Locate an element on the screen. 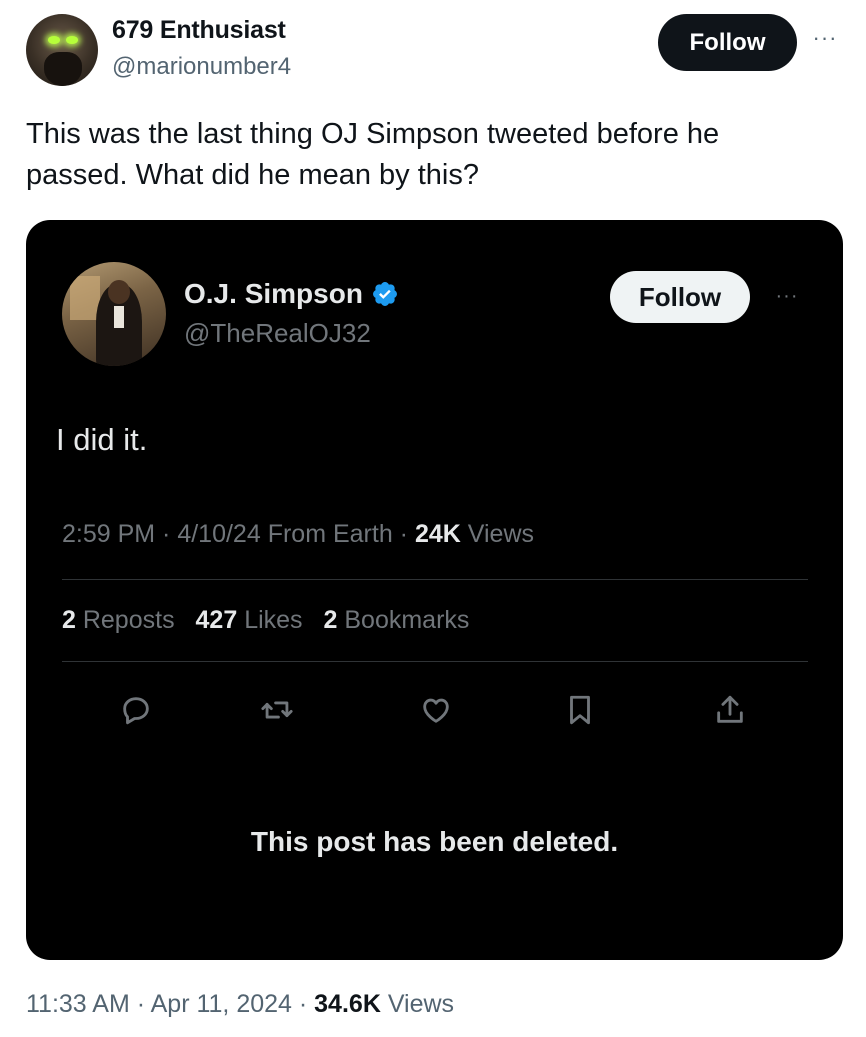 Image resolution: width=866 pixels, height=1037 pixels. author-avatar is located at coordinates (62, 50).